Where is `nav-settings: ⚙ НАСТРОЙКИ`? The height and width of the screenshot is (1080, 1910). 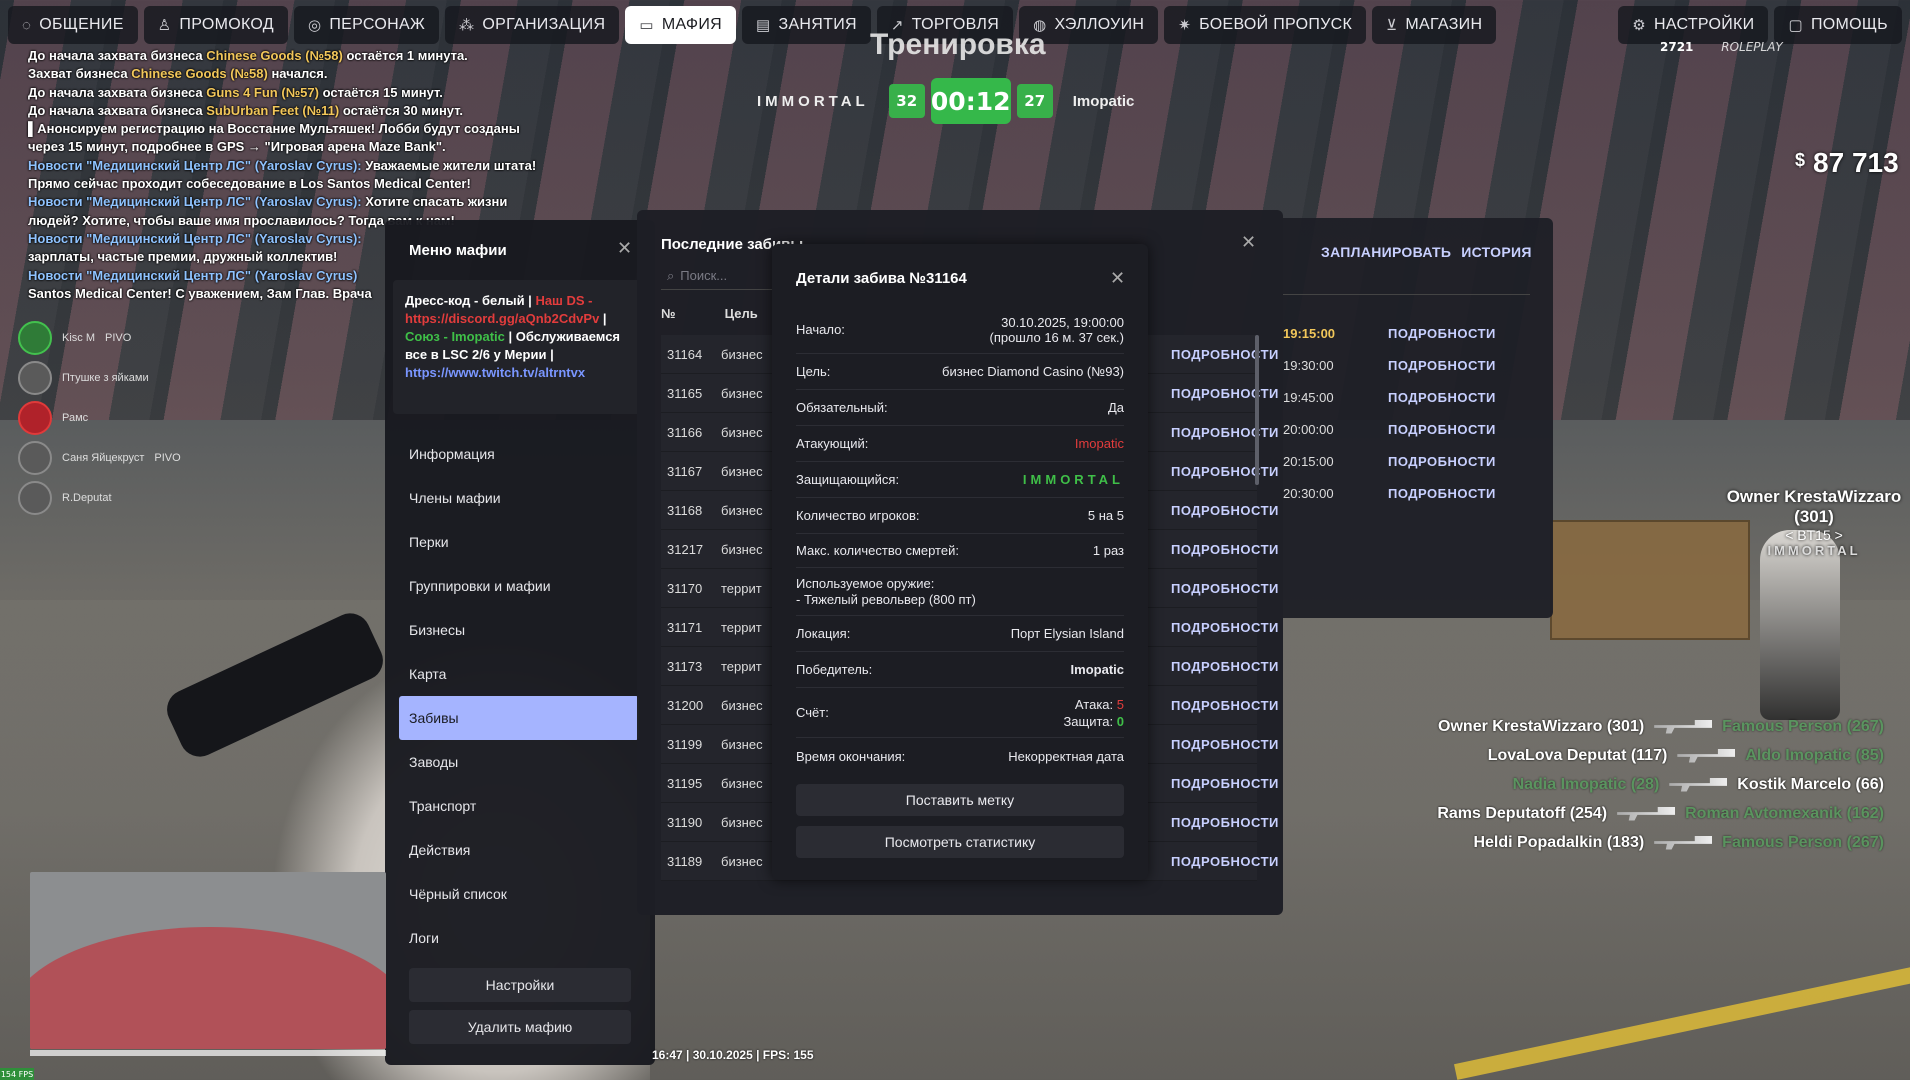 nav-settings: ⚙ НАСТРОЙКИ is located at coordinates (1693, 25).